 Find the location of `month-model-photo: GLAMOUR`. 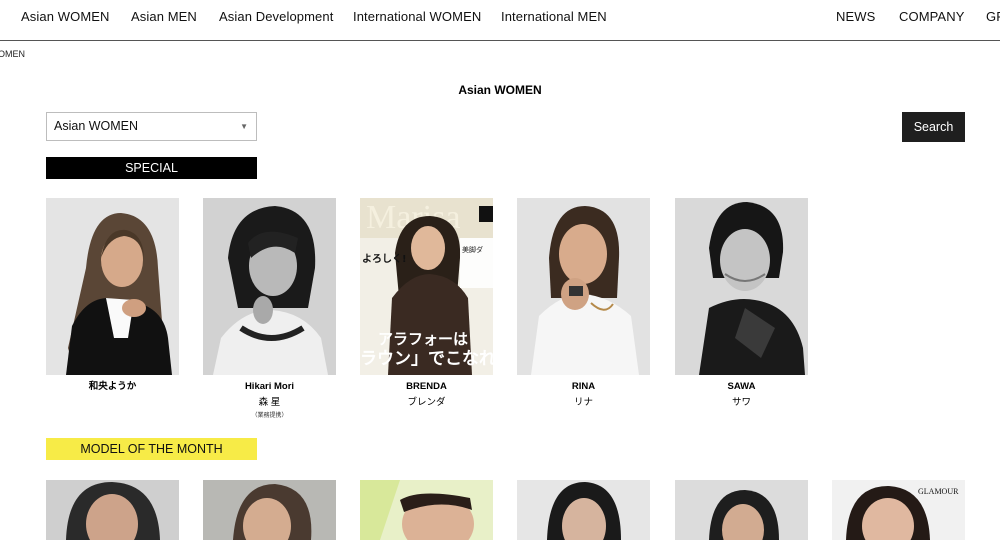

month-model-photo: GLAMOUR is located at coordinates (898, 510).